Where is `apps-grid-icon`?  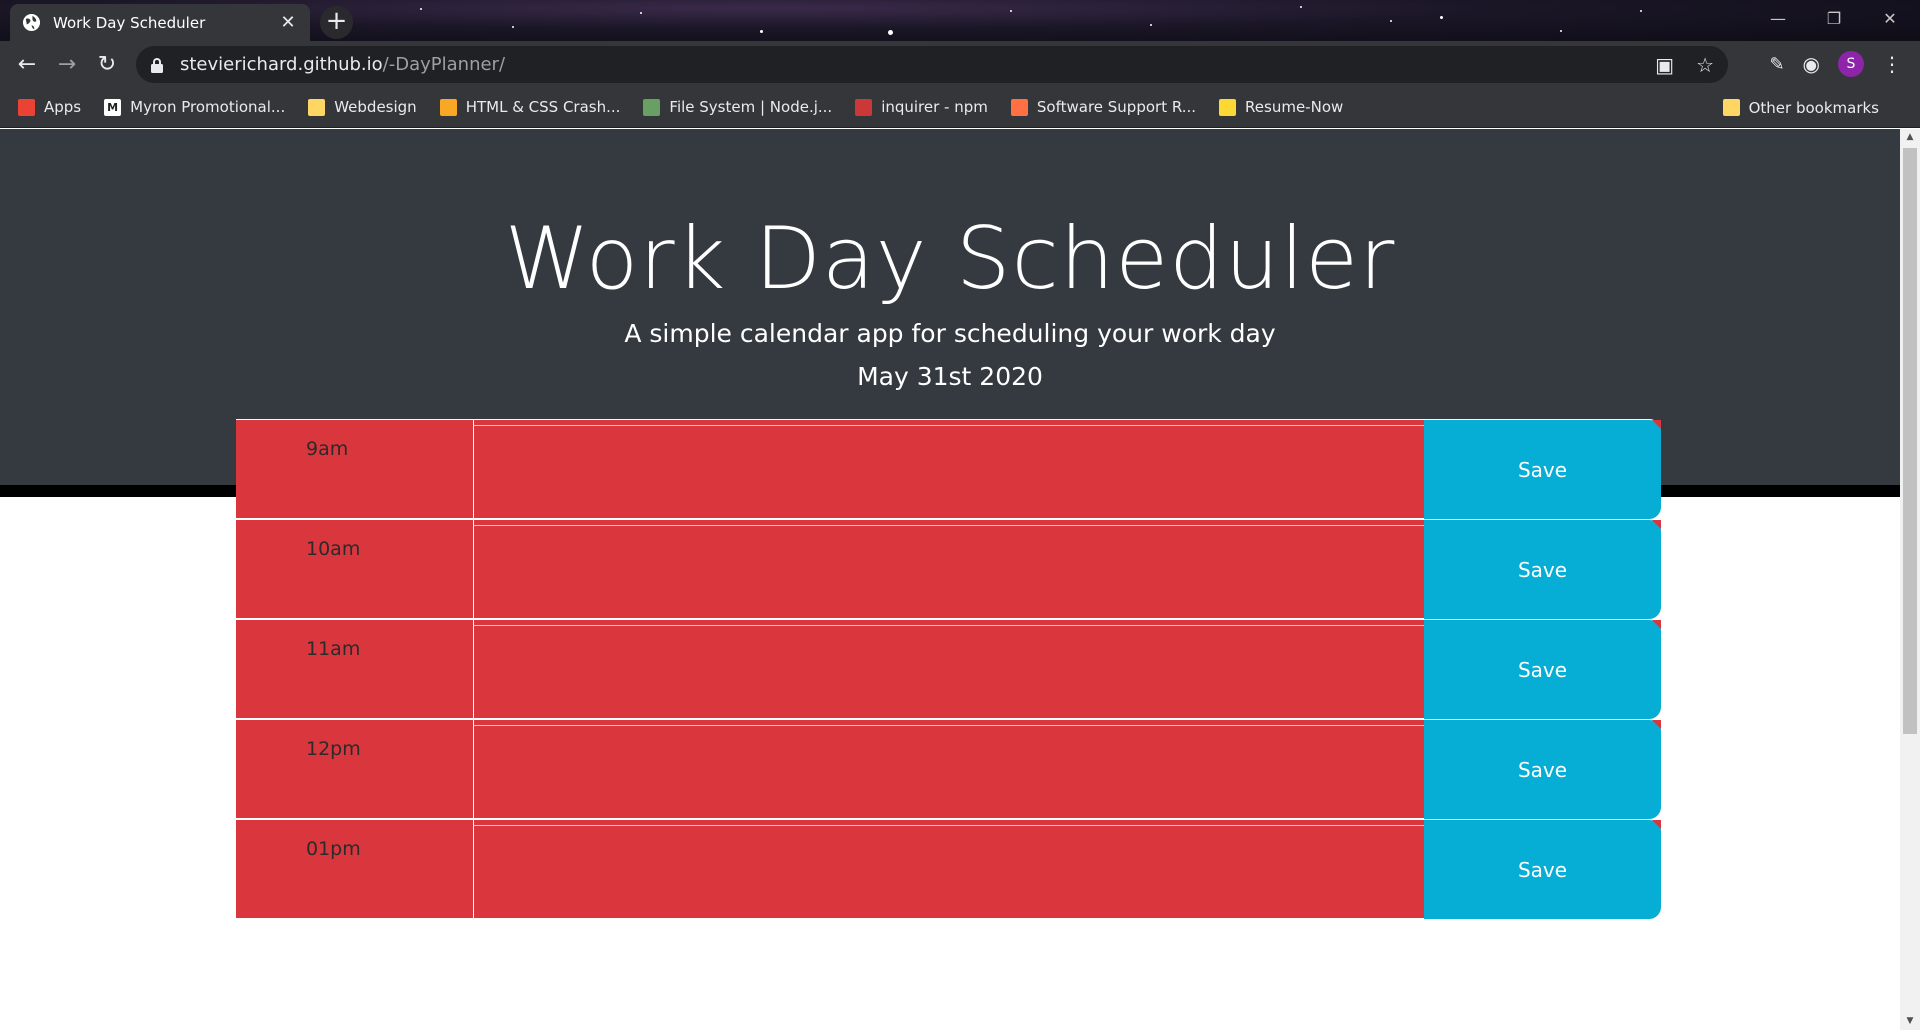
apps-grid-icon is located at coordinates (26, 107).